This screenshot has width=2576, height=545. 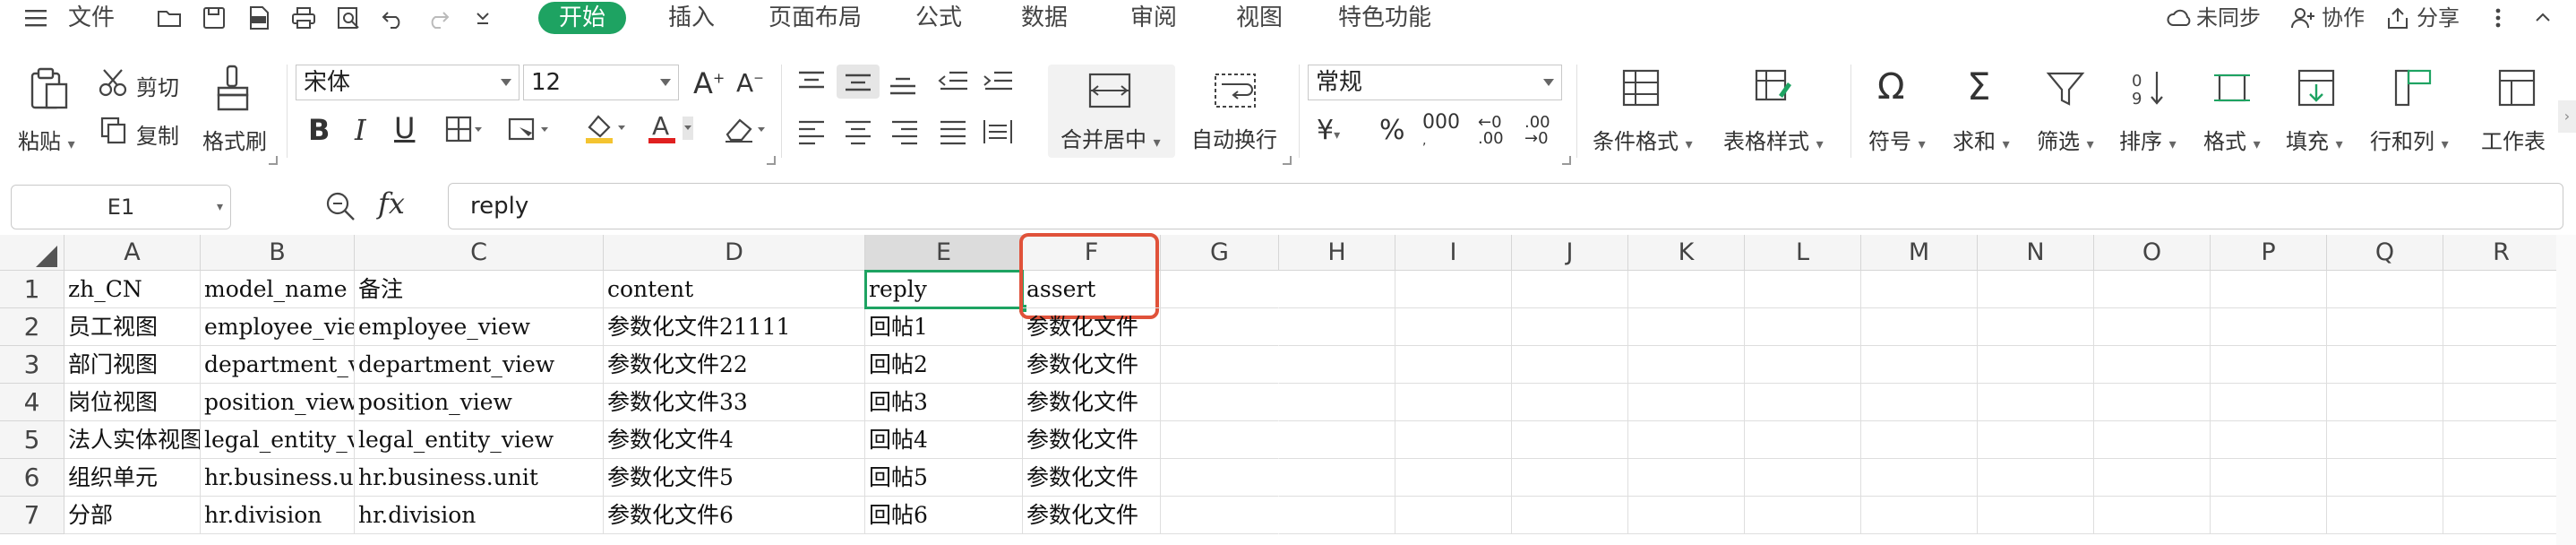 What do you see at coordinates (2385, 327) in the screenshot?
I see `cell-q2` at bounding box center [2385, 327].